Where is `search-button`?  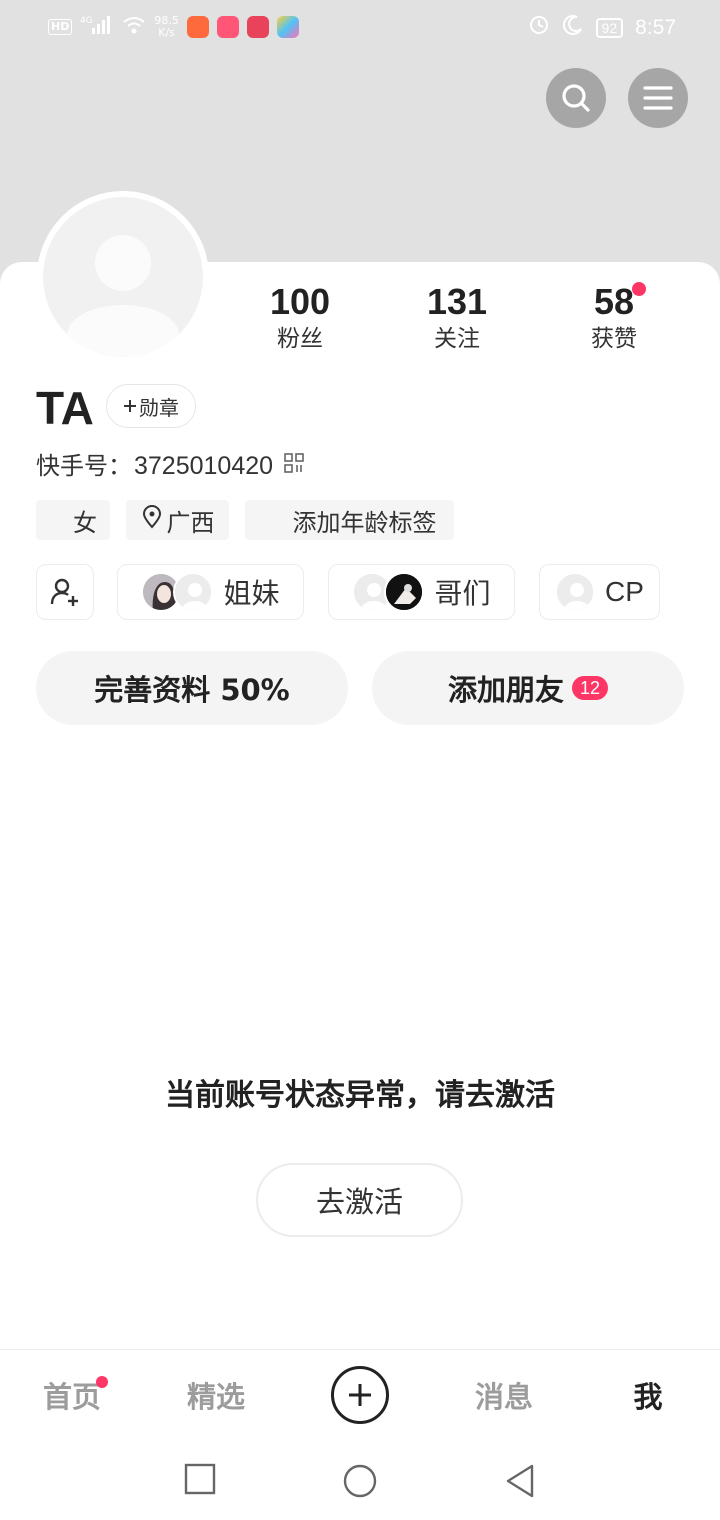 search-button is located at coordinates (576, 98).